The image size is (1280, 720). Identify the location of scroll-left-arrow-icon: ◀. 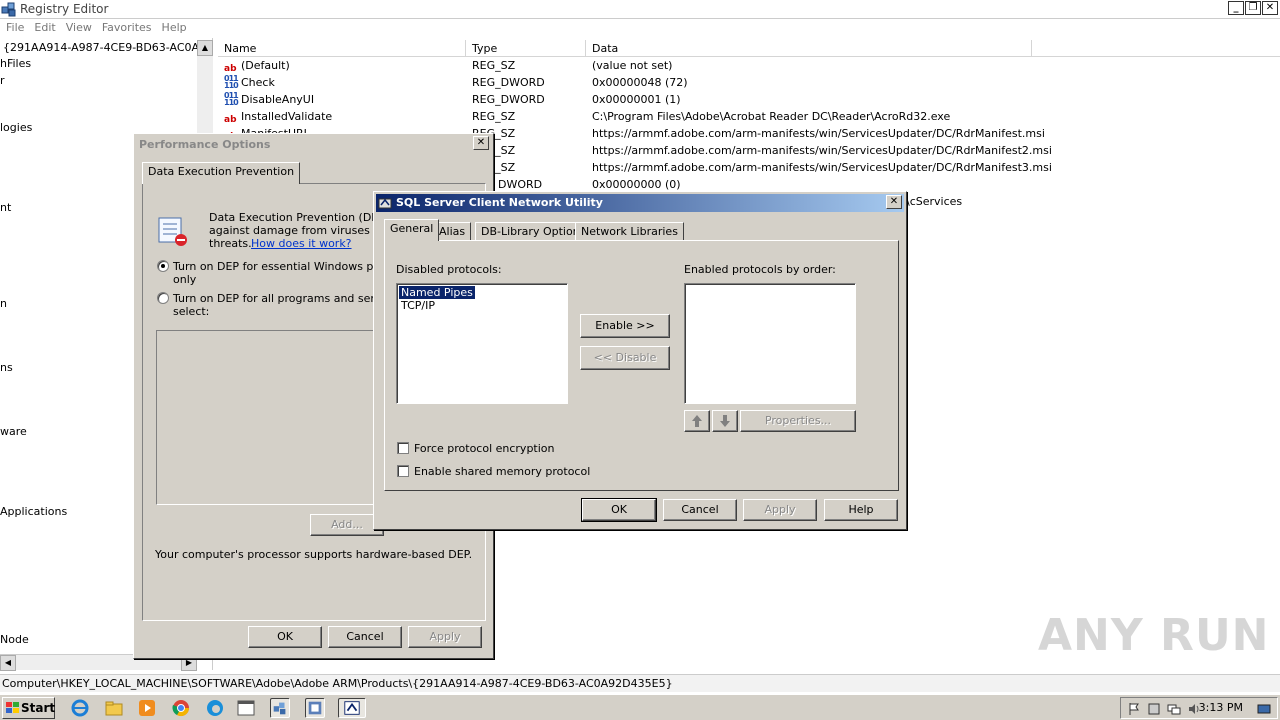
(8, 663).